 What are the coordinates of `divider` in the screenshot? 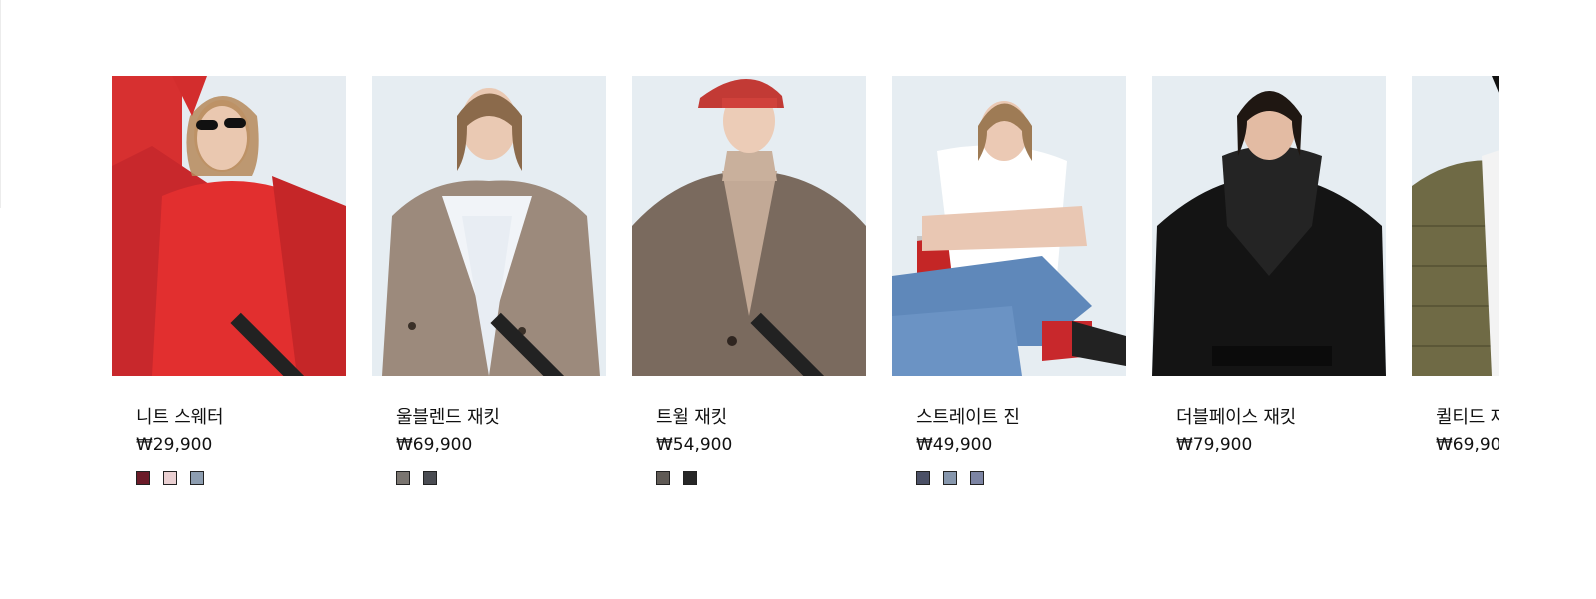 It's located at (0, 104).